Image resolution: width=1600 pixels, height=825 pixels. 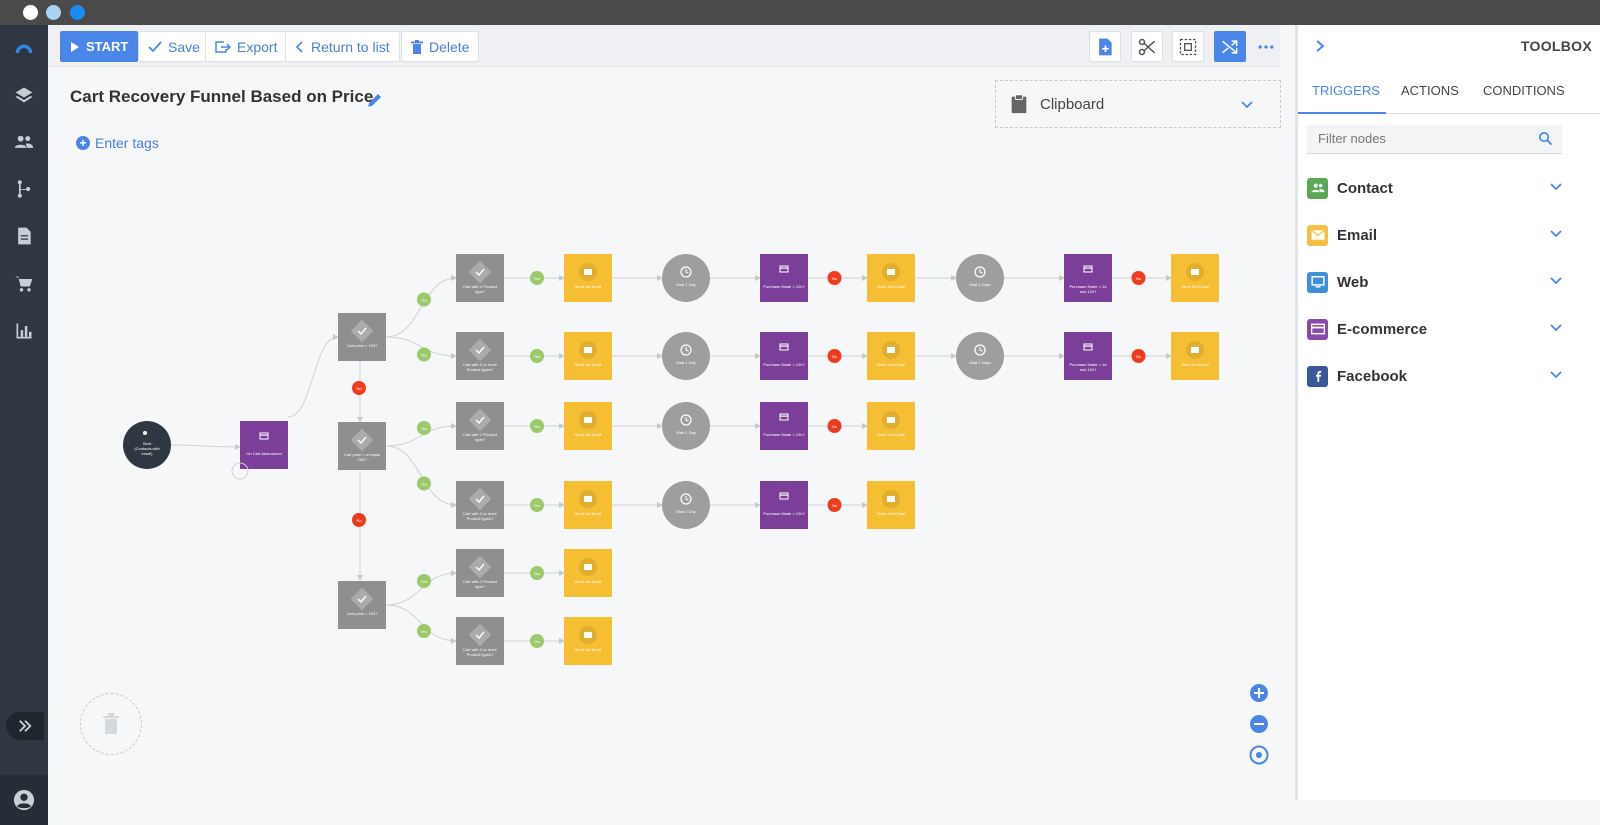 I want to click on chevron-right-icon, so click(x=1320, y=46).